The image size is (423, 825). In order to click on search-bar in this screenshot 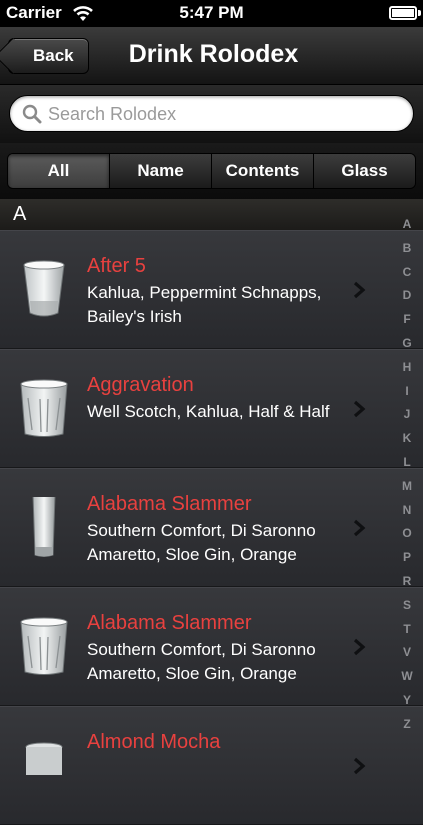, I will do `click(211, 114)`.